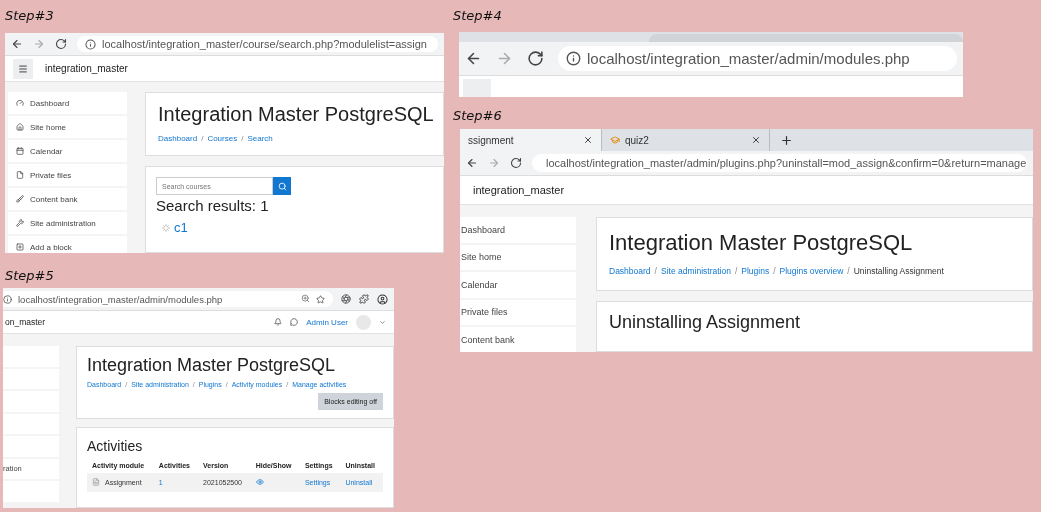  I want to click on search-icon, so click(282, 186).